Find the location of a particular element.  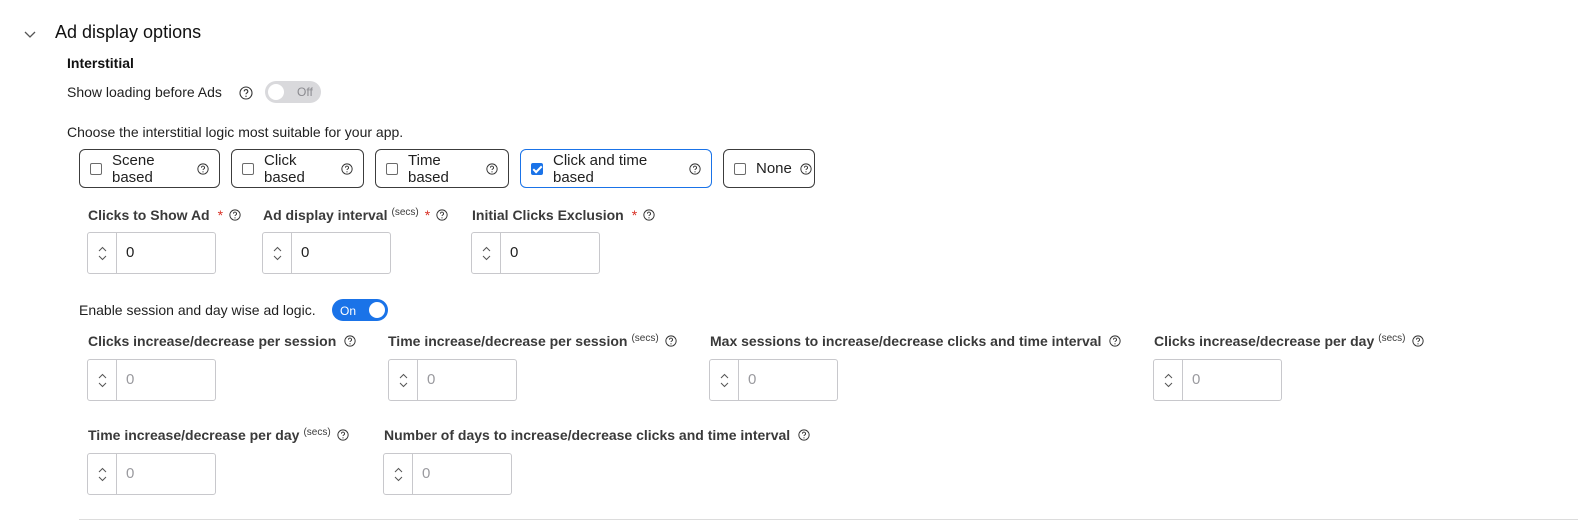

session-logic-toggle: On is located at coordinates (360, 310).